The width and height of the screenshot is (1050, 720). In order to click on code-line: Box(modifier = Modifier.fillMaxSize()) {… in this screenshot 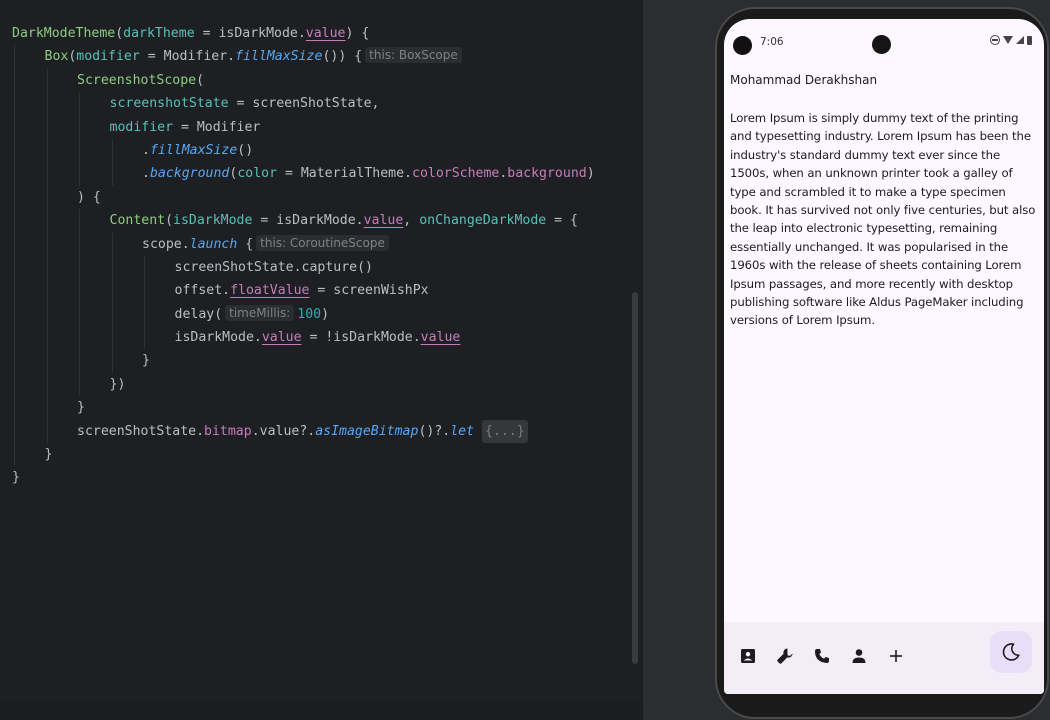, I will do `click(303, 57)`.